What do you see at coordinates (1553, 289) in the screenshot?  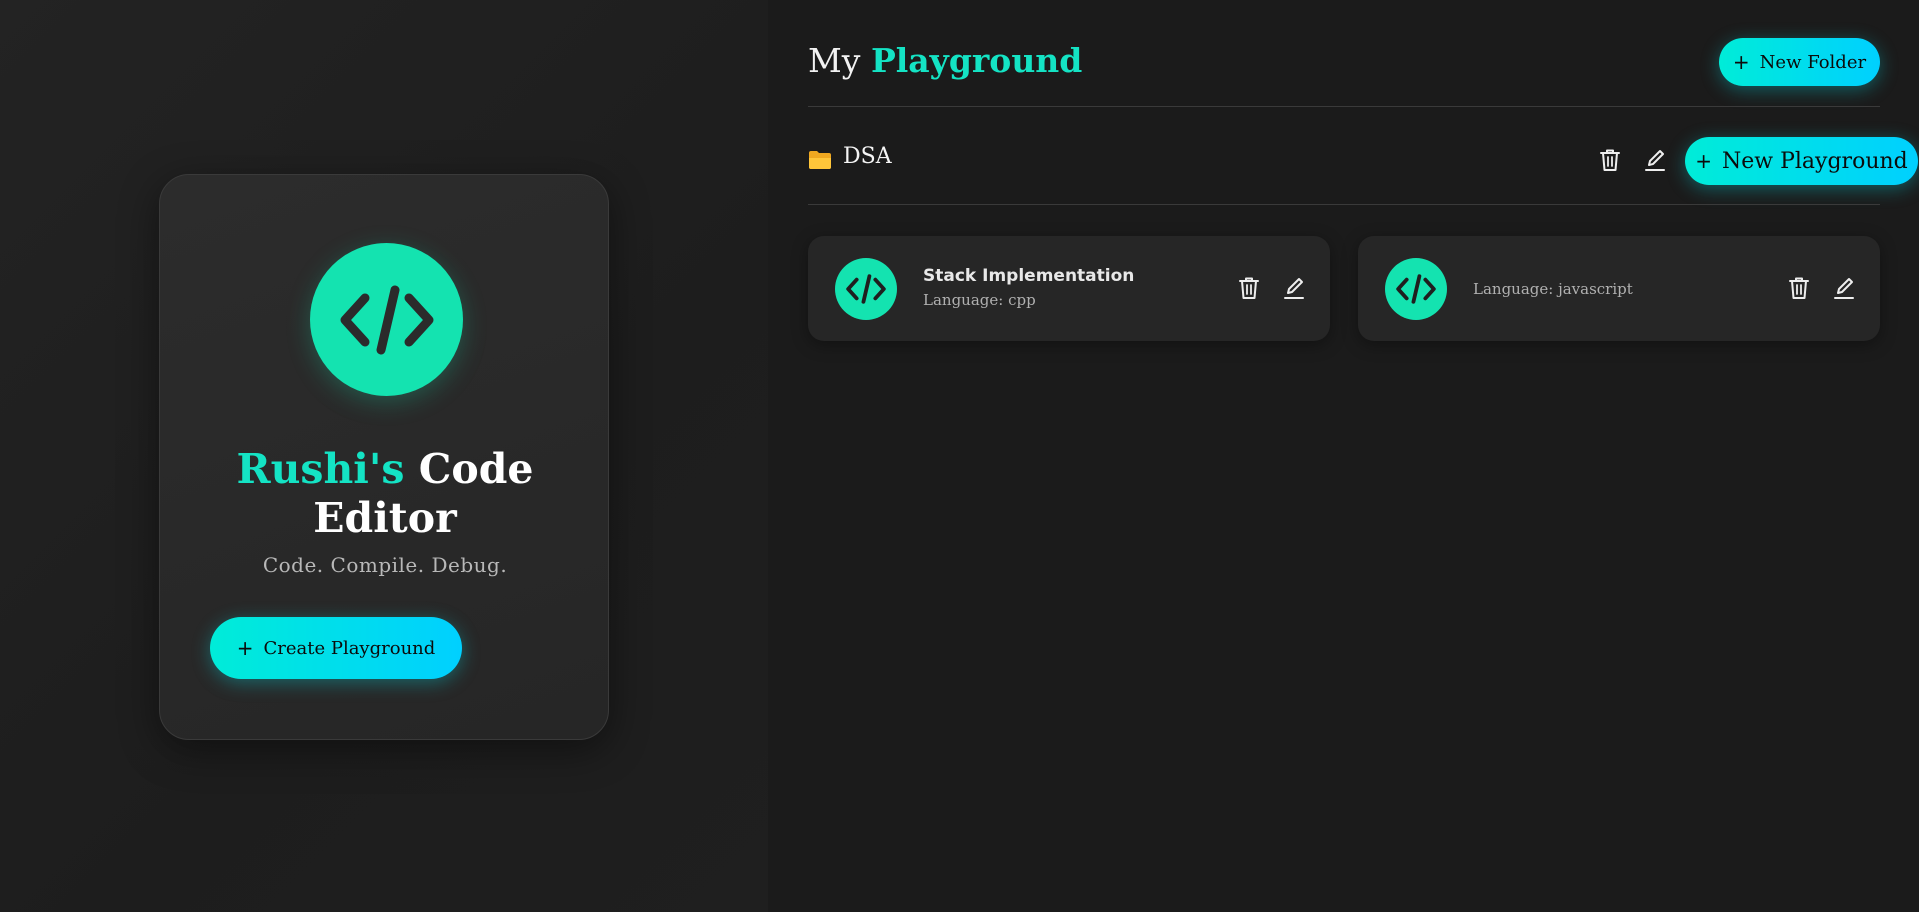 I see `playground-language: Language: javascript` at bounding box center [1553, 289].